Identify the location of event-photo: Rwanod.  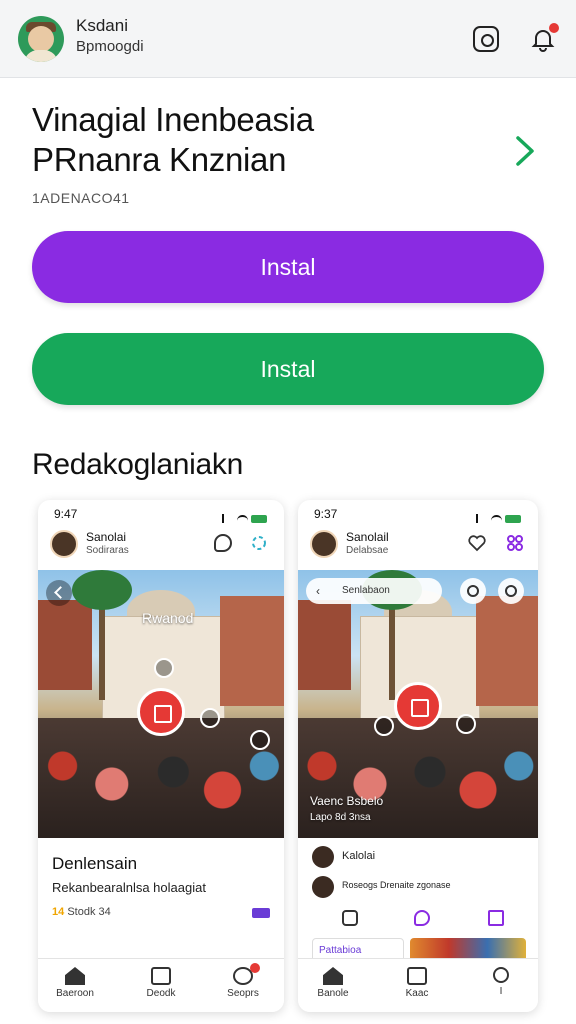
(161, 704).